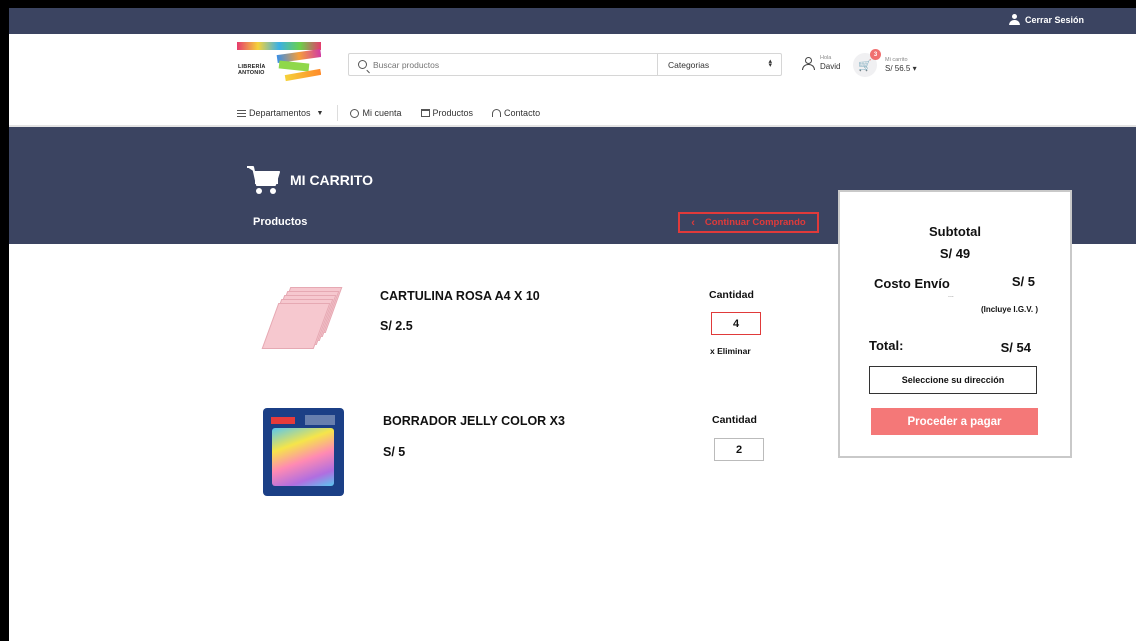 The width and height of the screenshot is (1136, 641). Describe the element at coordinates (736, 323) in the screenshot. I see `quantity-input: 4` at that location.